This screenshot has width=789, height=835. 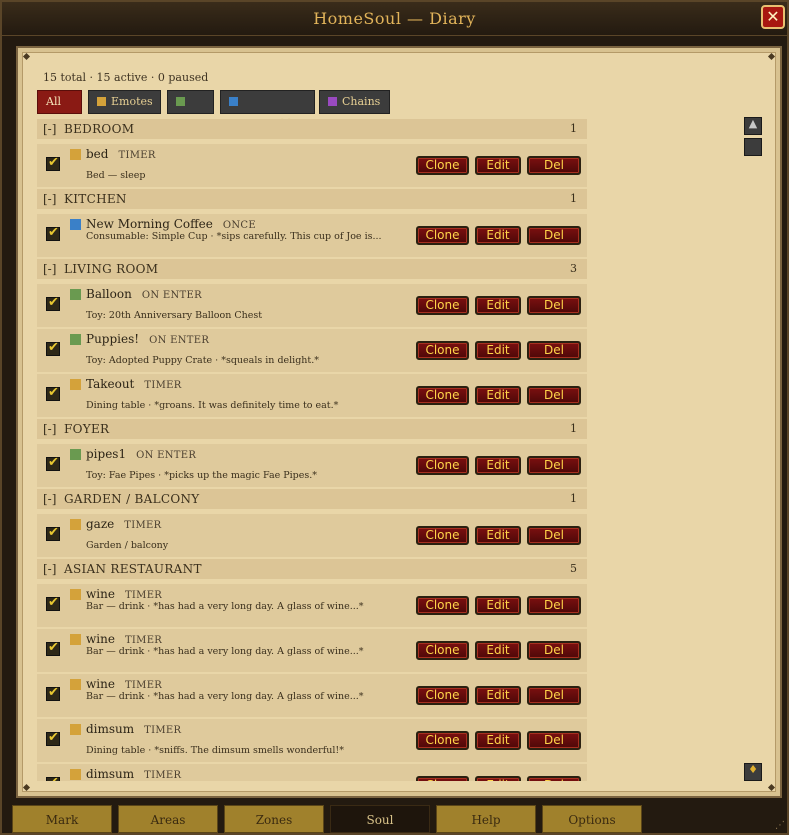 What do you see at coordinates (116, 175) in the screenshot?
I see `item-description: Bed — sleep` at bounding box center [116, 175].